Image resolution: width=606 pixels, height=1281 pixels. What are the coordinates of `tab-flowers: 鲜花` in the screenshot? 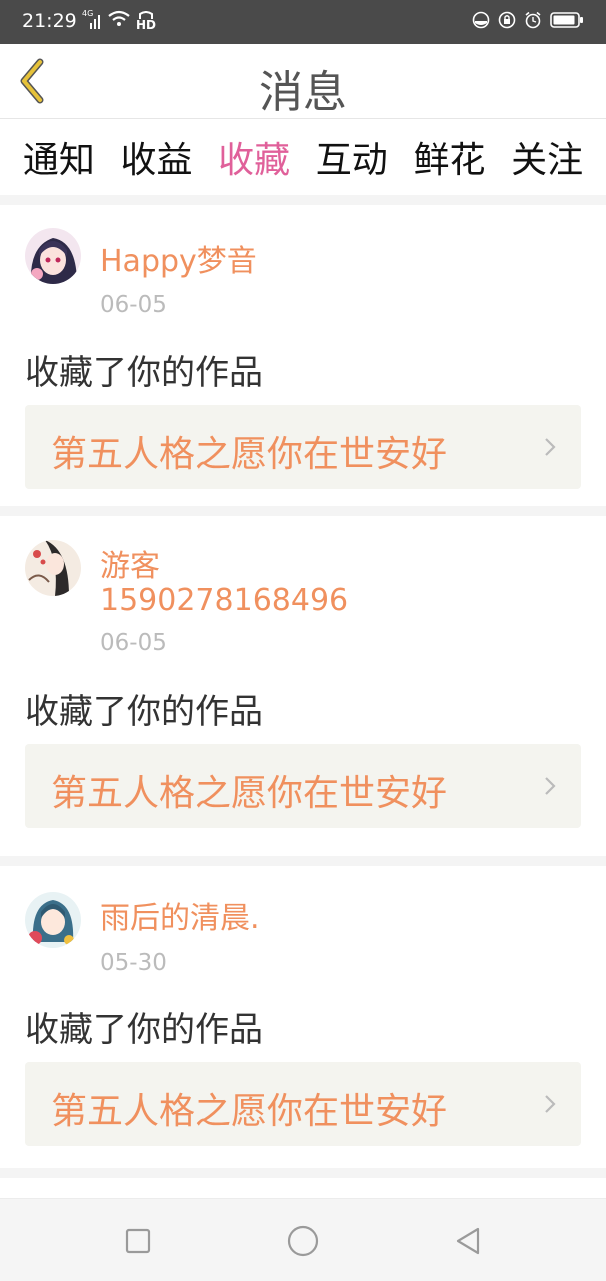 It's located at (449, 157).